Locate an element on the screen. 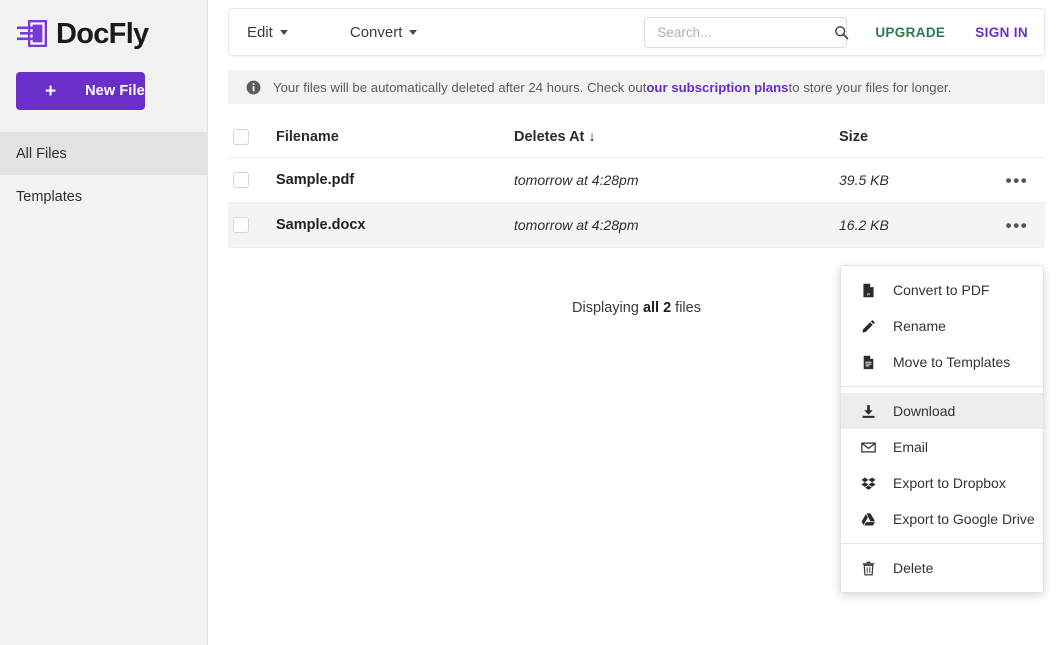 This screenshot has width=1057, height=645. menu-item-export-to-dropbox: Export to Dropbox is located at coordinates (942, 483).